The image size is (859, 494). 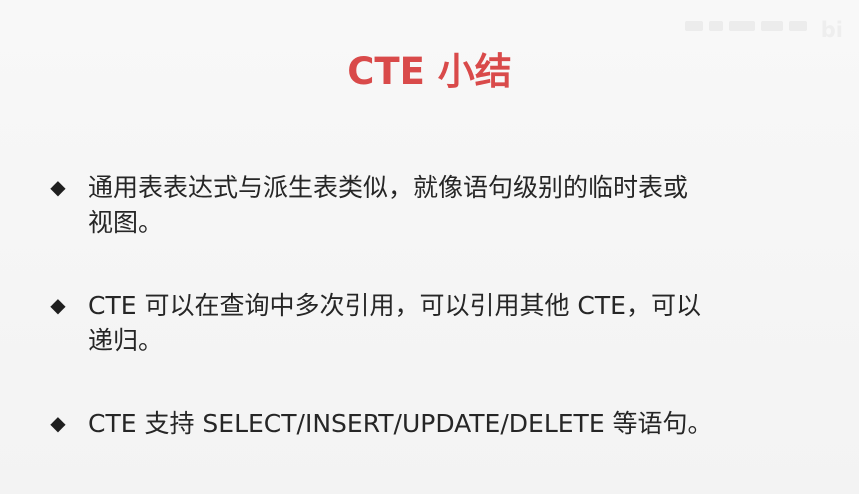 I want to click on bili-logo-icon: bi, so click(x=831, y=30).